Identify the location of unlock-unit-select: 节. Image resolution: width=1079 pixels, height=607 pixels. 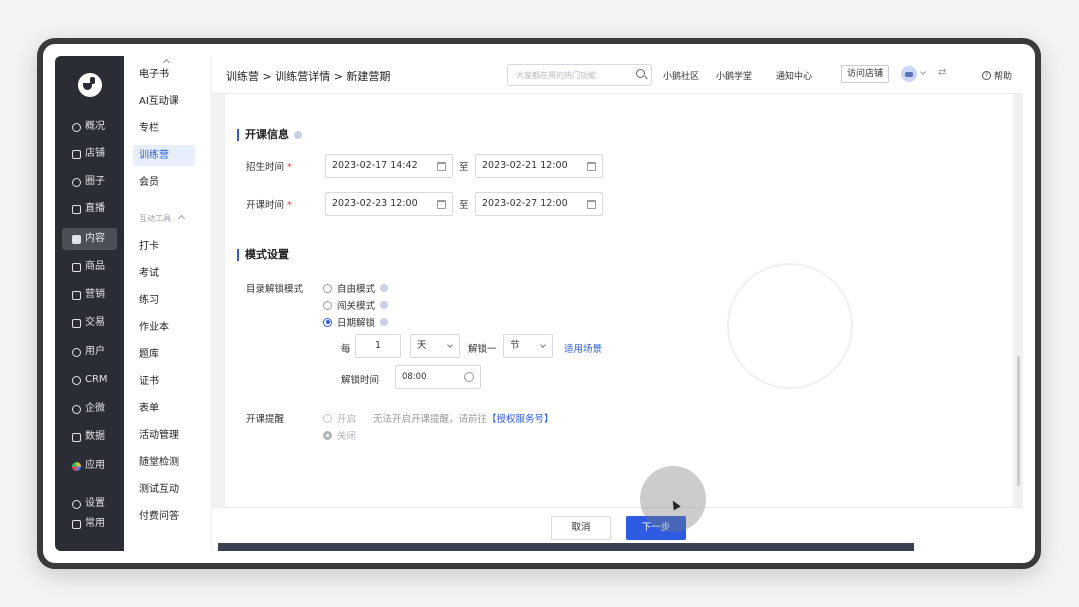
(528, 346).